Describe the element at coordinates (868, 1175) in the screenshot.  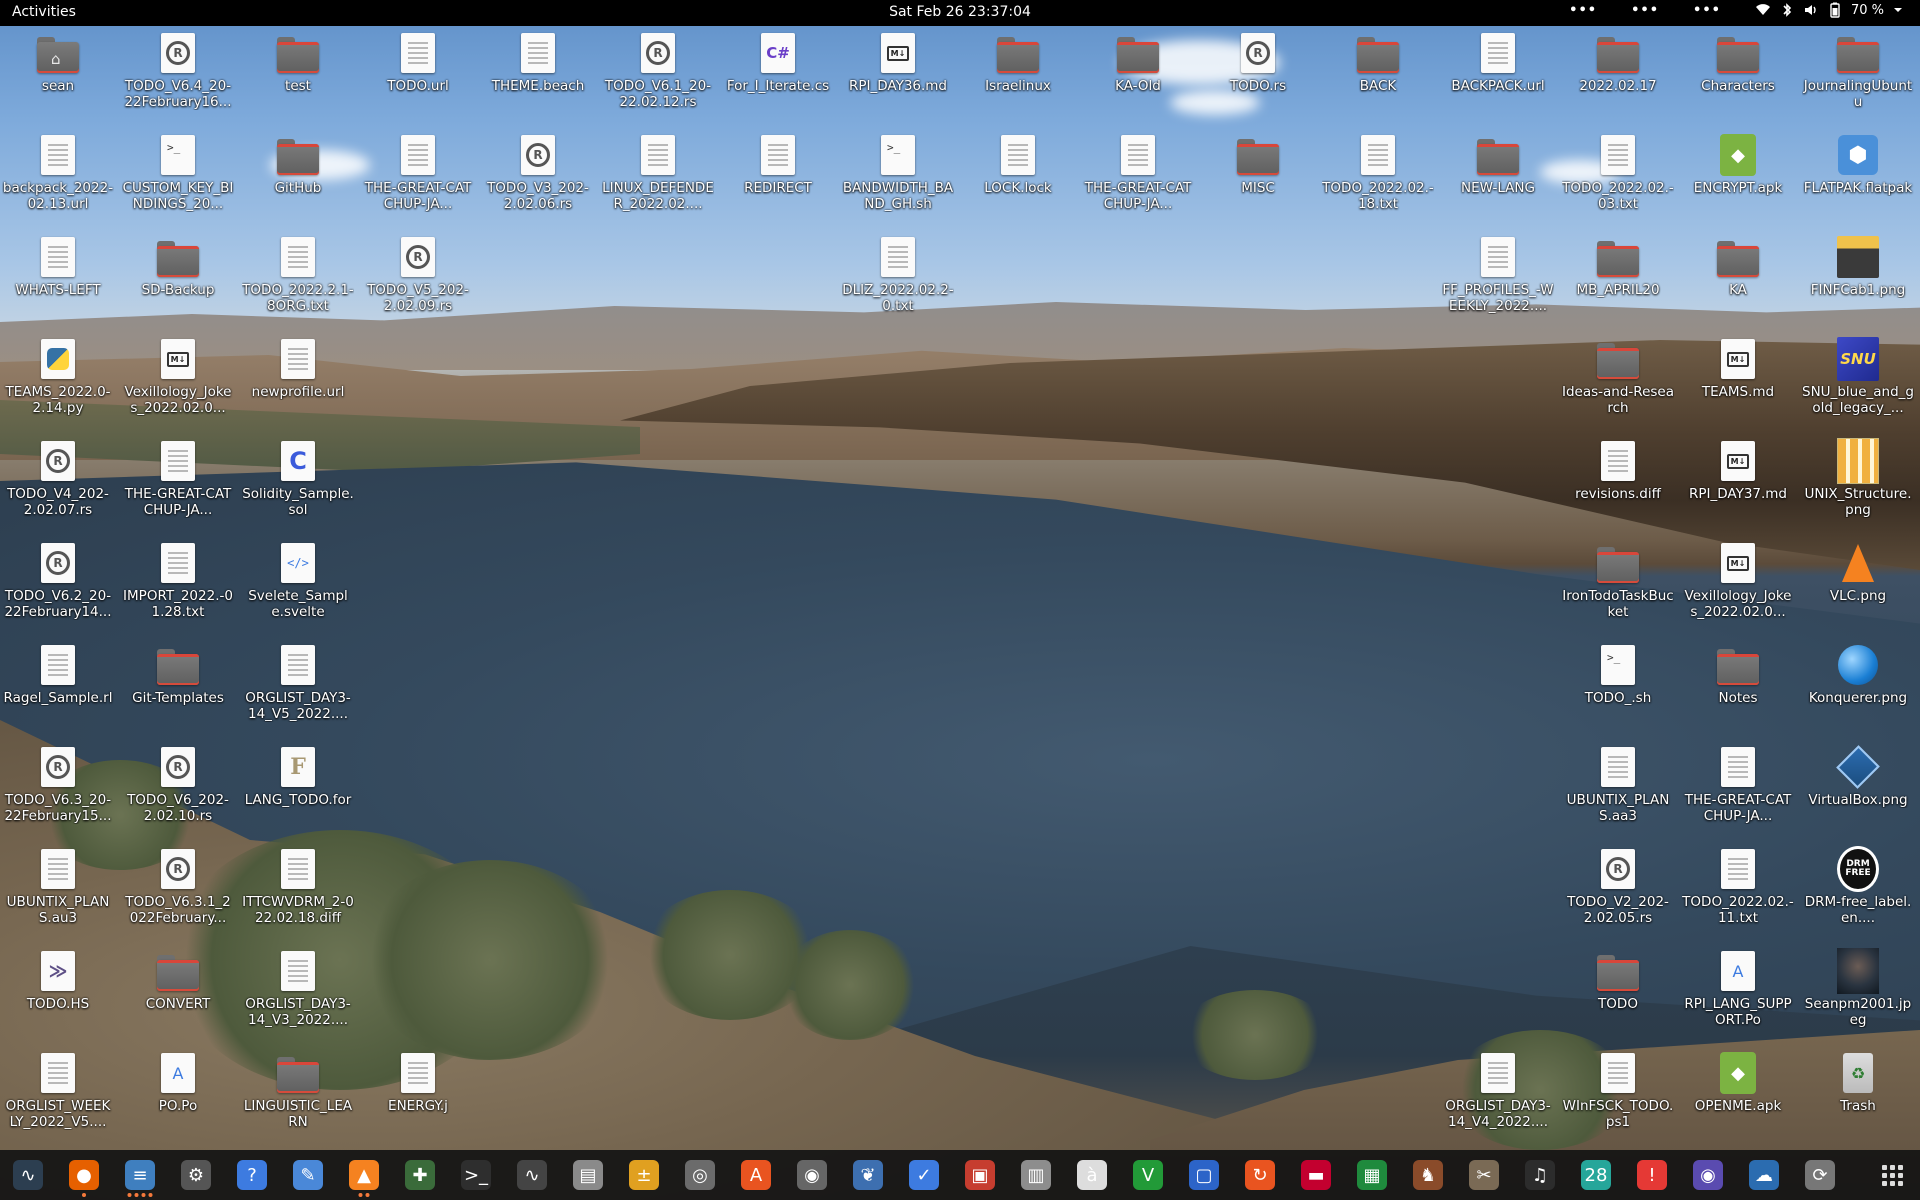
I see `dock-item: ❦` at that location.